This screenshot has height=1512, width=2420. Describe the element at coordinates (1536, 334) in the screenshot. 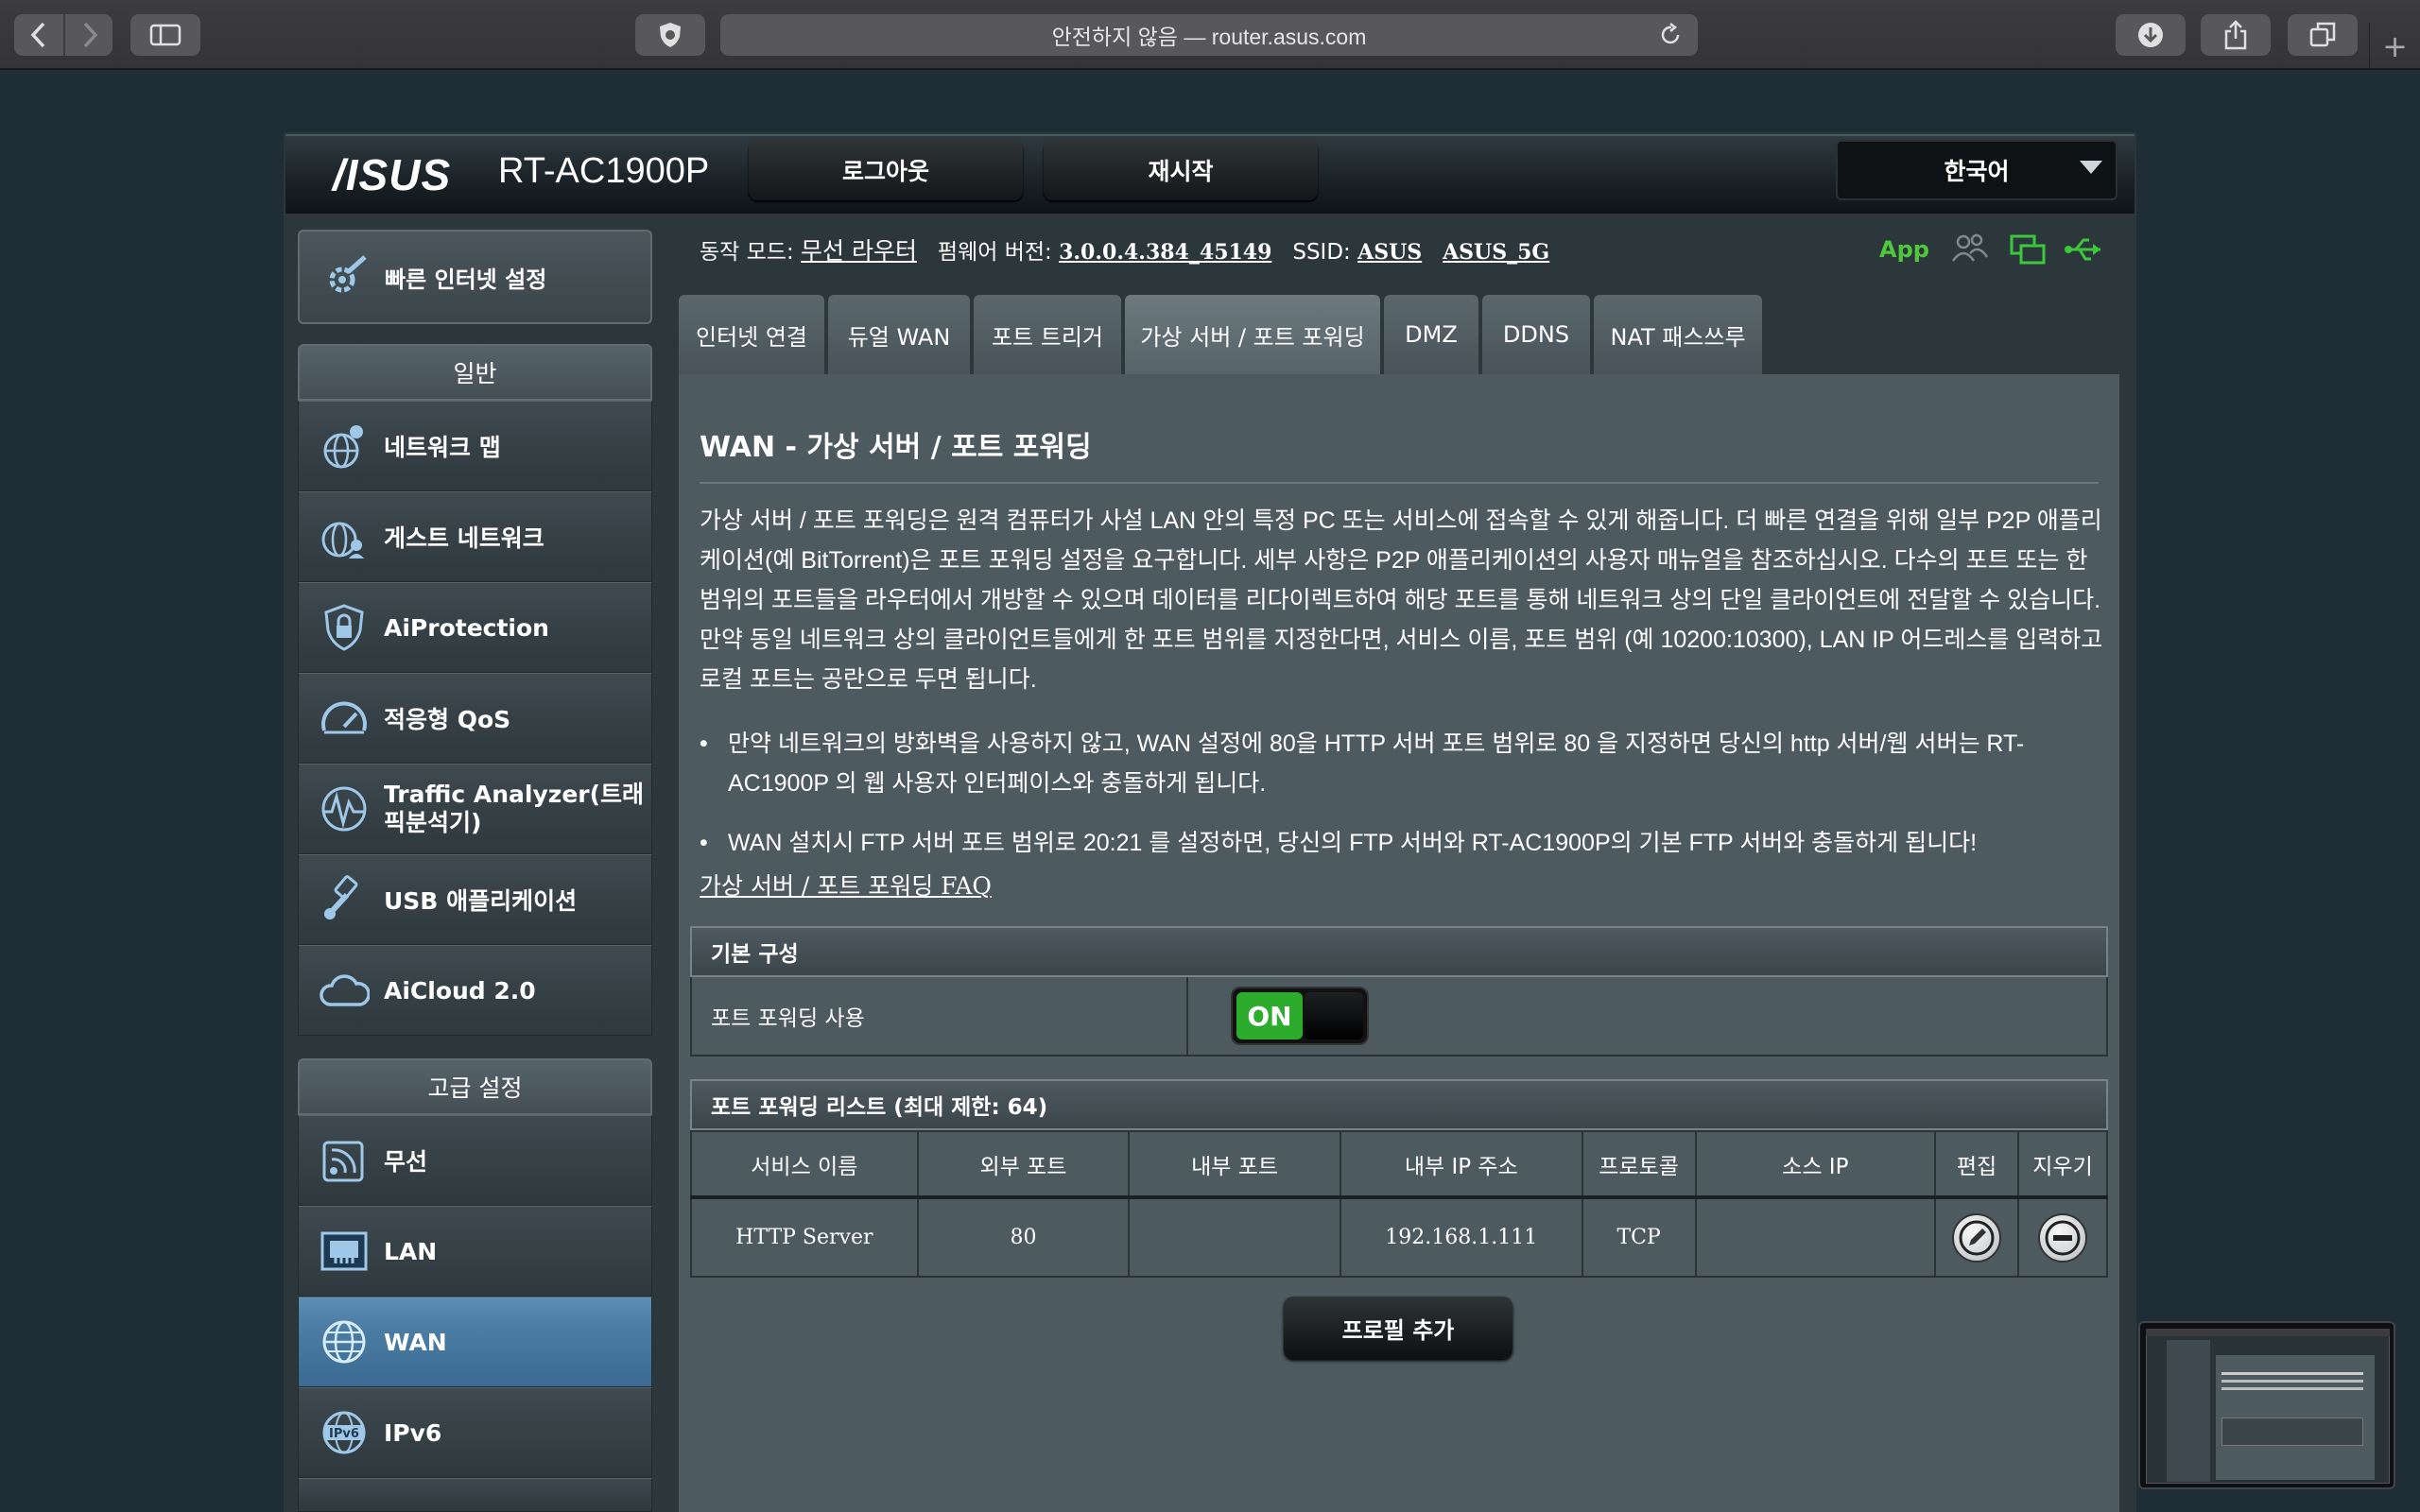

I see `tab-ddns: DDNS` at that location.